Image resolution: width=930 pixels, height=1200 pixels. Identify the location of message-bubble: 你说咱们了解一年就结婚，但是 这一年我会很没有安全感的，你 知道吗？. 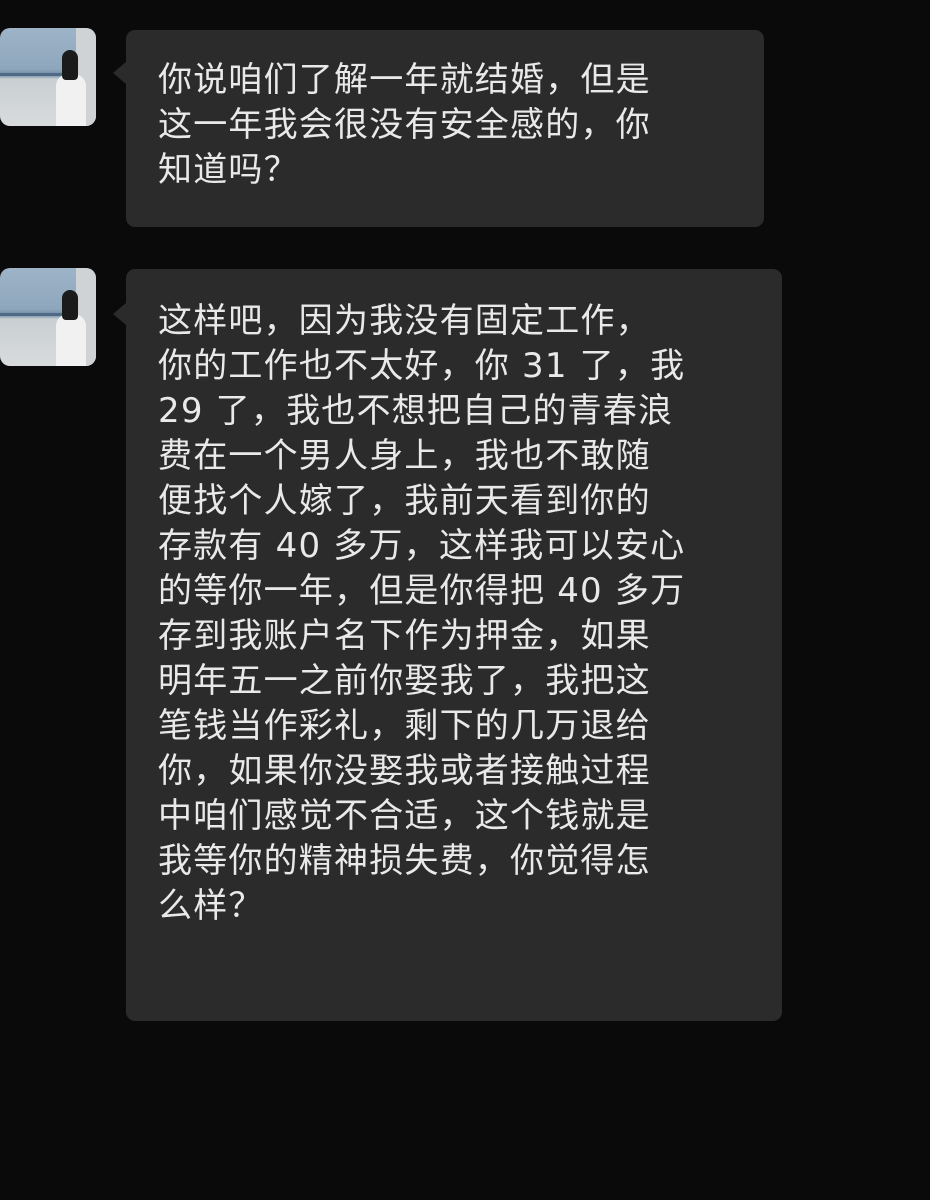
(445, 128).